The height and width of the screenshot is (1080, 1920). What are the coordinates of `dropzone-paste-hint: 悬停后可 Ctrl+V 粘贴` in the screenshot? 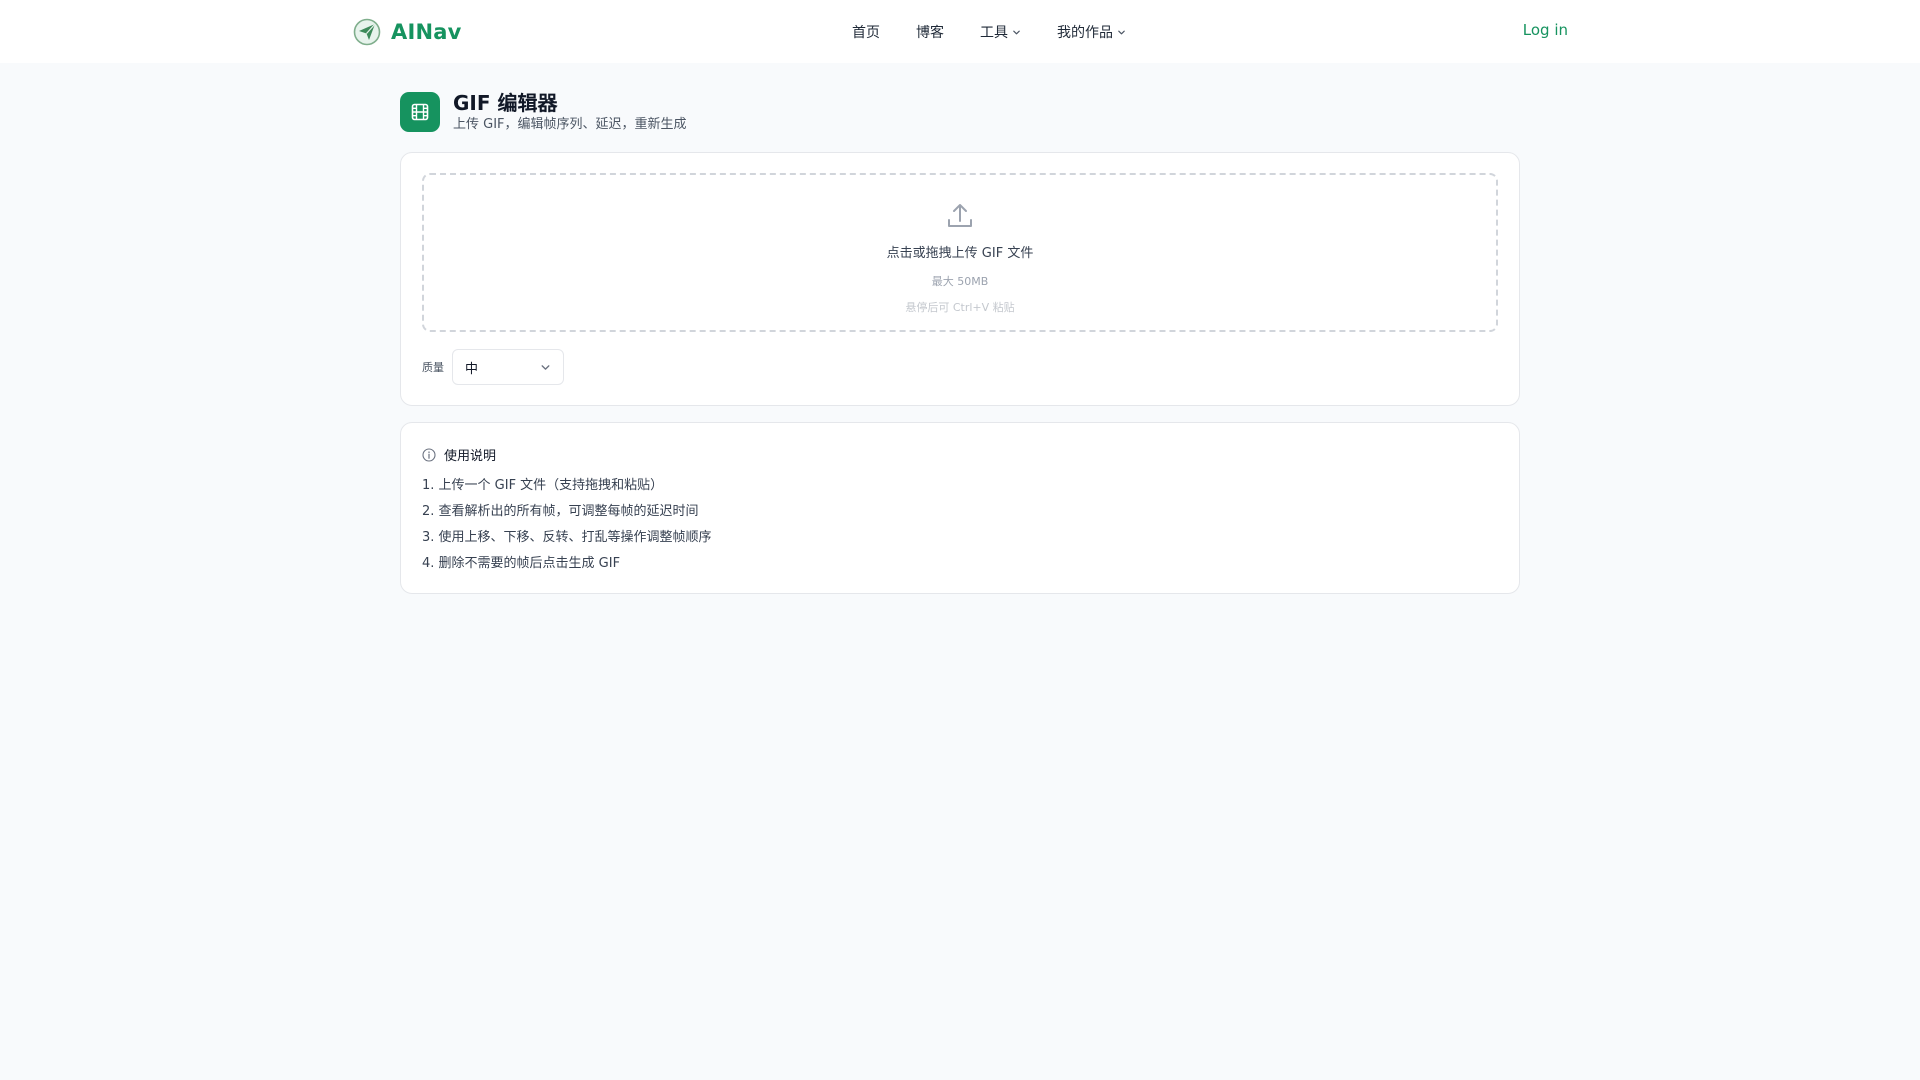 It's located at (960, 307).